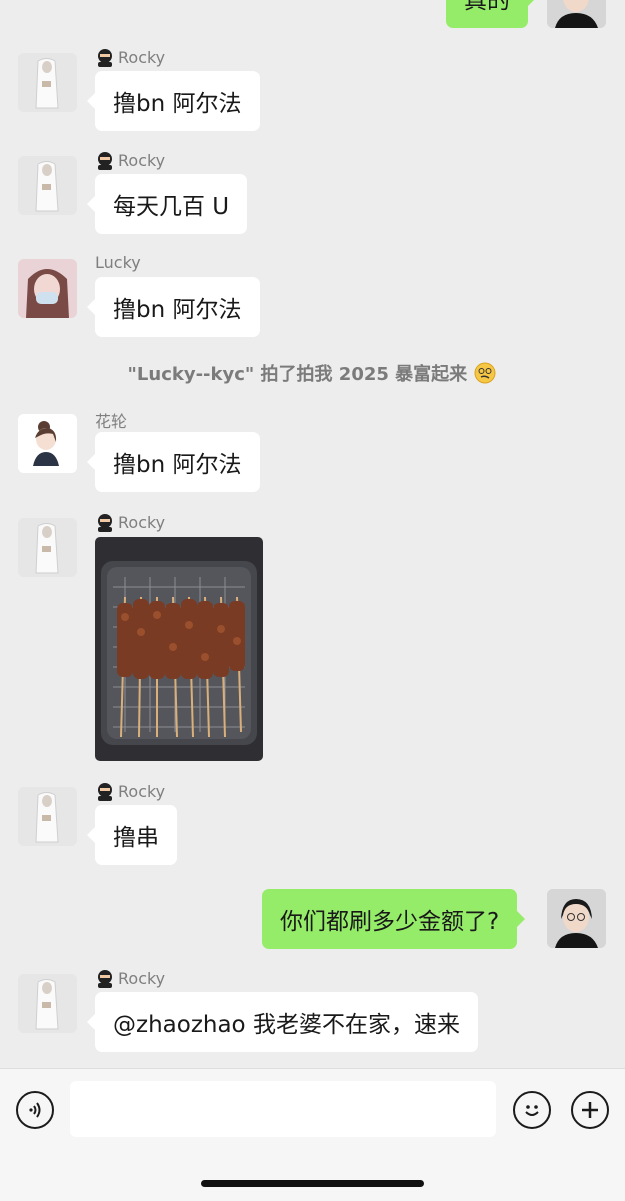 This screenshot has width=625, height=1201. I want to click on sender-name: 花轮, so click(111, 421).